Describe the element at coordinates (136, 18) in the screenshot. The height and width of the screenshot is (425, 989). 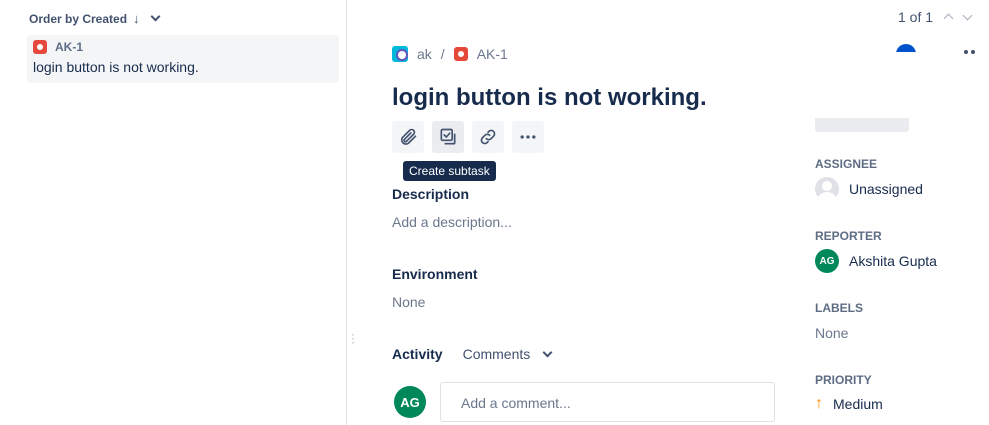
I see `sort-descending-icon: ↓` at that location.